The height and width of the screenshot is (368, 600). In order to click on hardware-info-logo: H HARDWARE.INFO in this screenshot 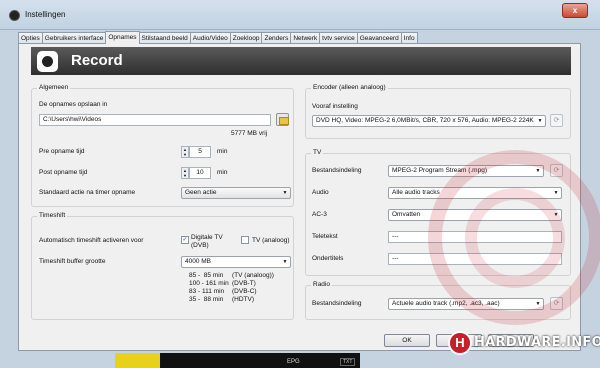, I will do `click(524, 343)`.